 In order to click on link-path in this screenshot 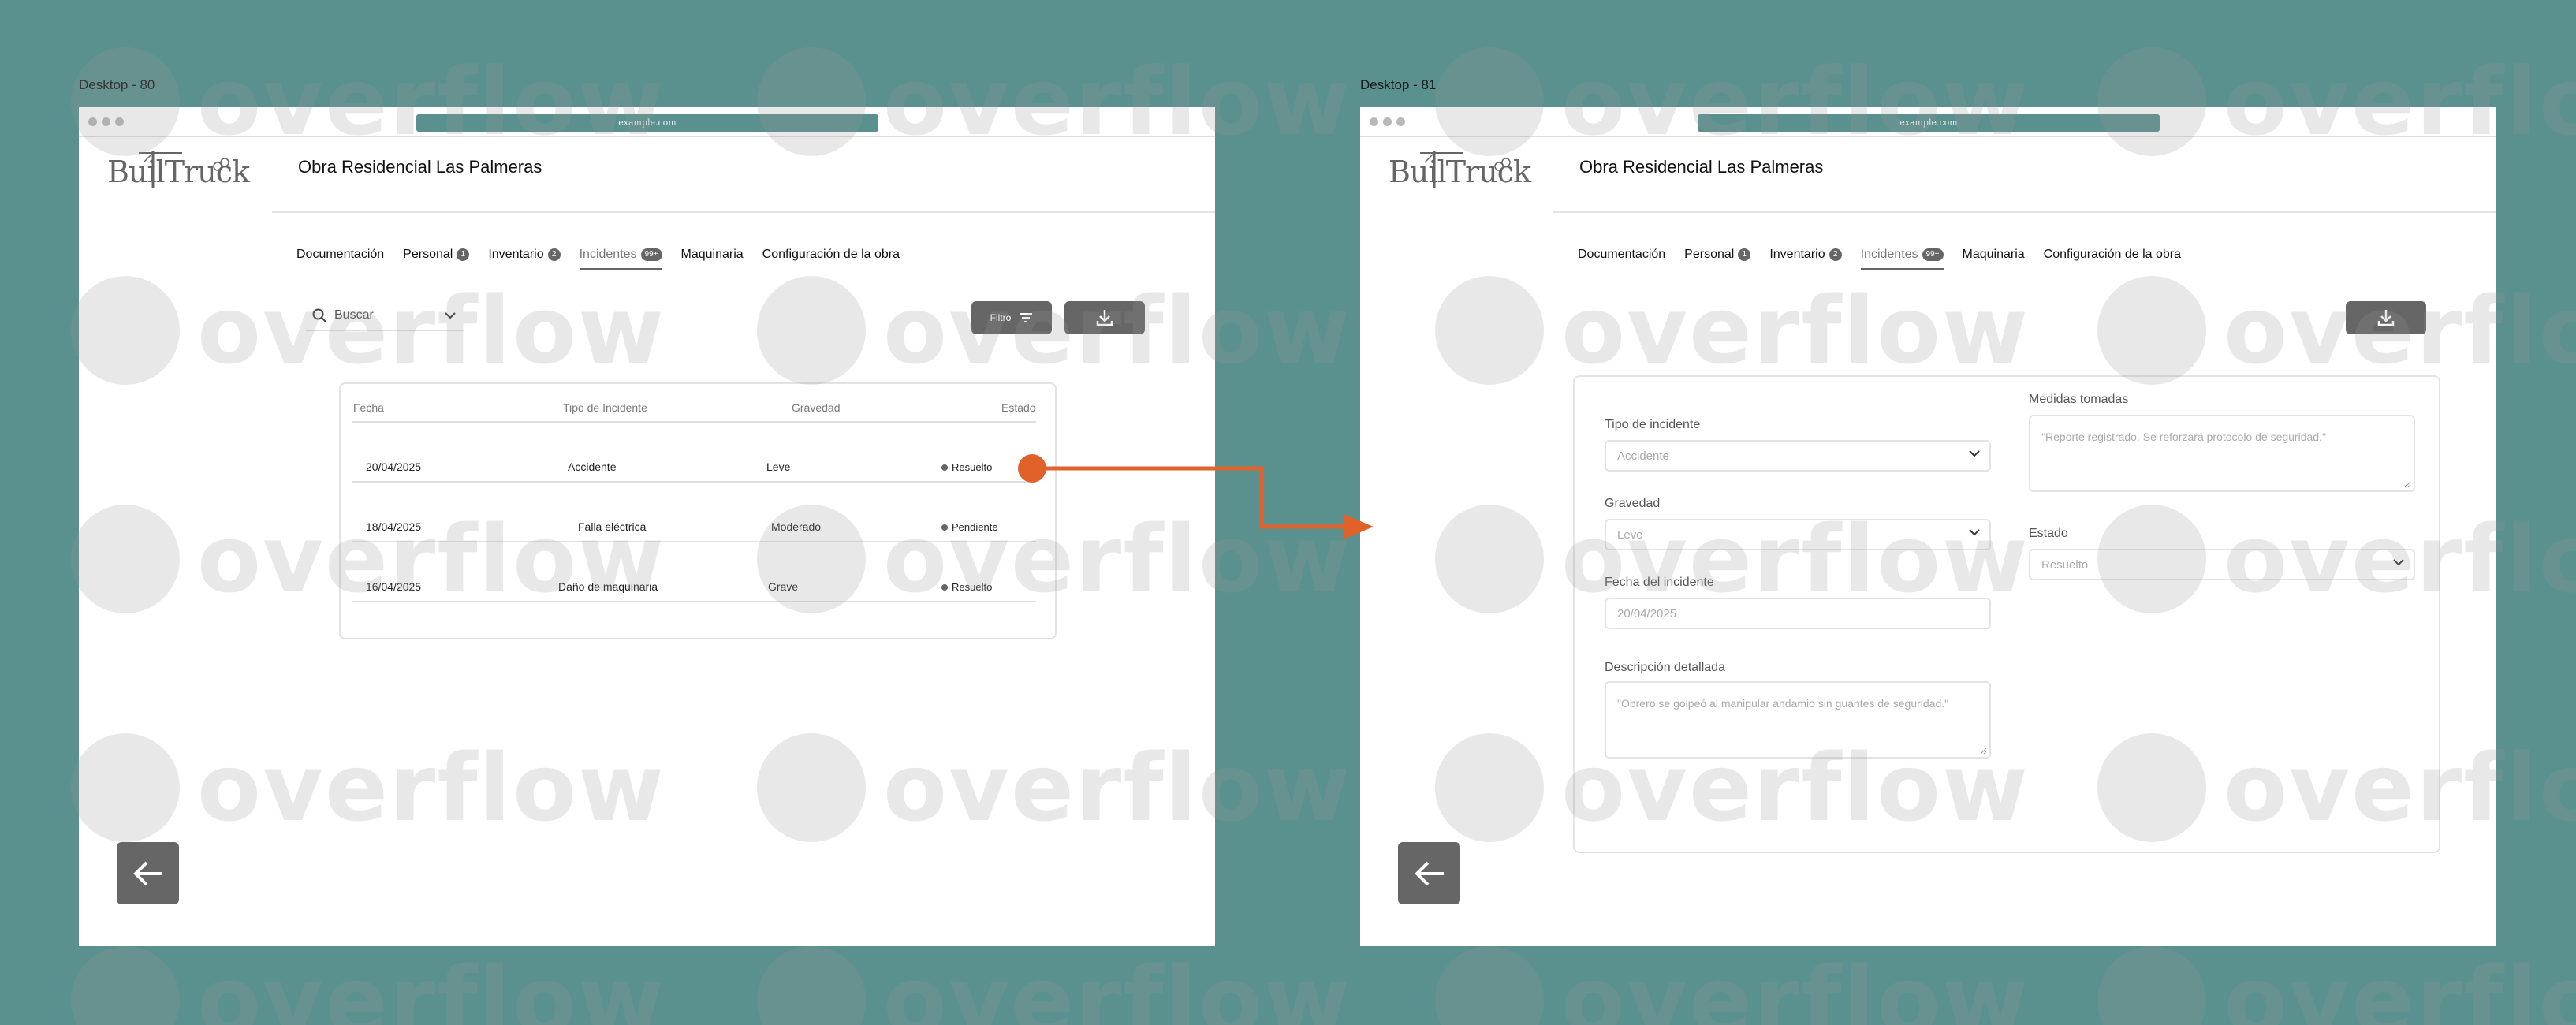, I will do `click(1195, 497)`.